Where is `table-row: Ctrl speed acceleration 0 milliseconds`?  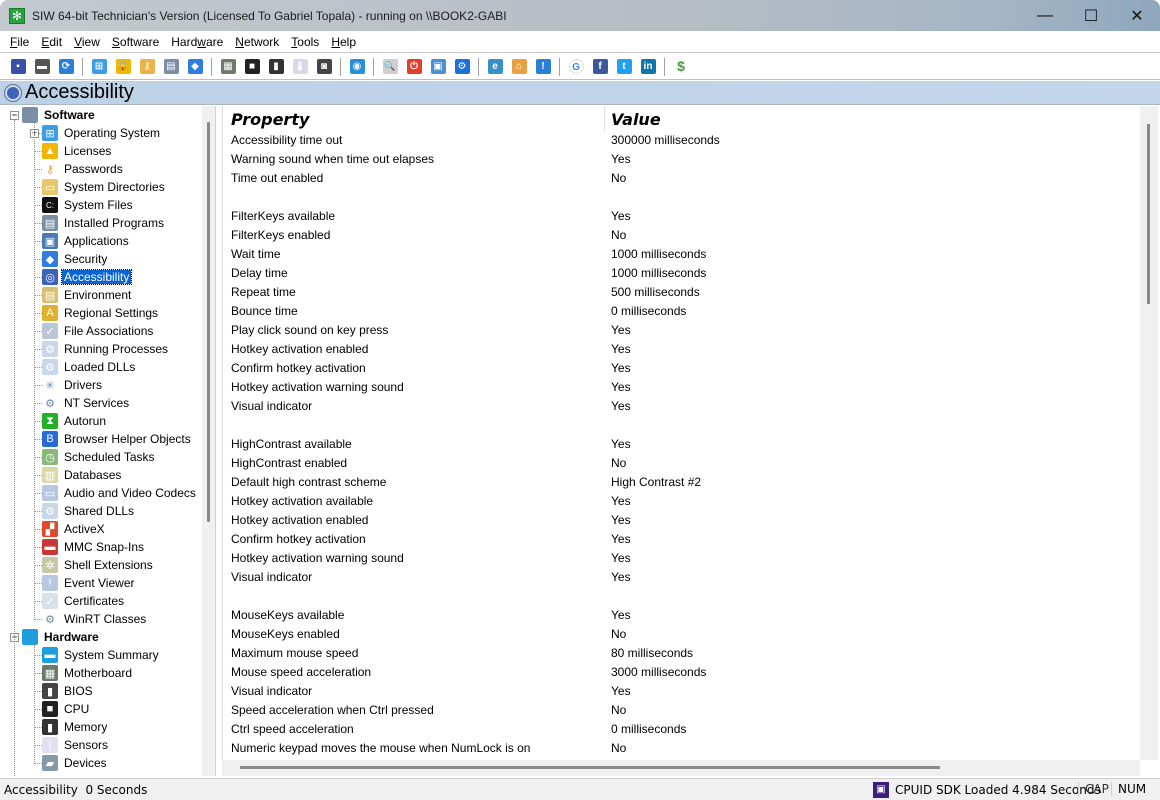
table-row: Ctrl speed acceleration 0 milliseconds is located at coordinates (673, 729).